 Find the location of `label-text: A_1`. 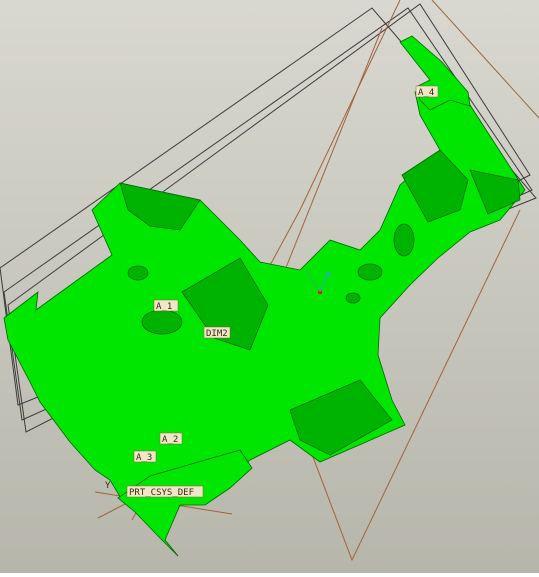

label-text: A_1 is located at coordinates (164, 307).